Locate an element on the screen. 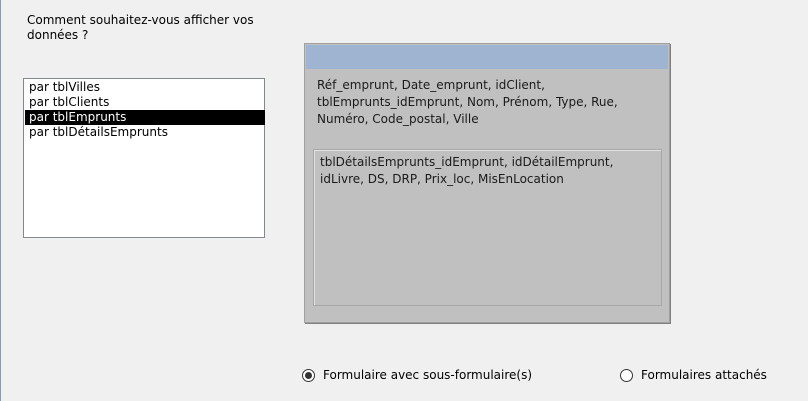  radio-selected-dot is located at coordinates (308, 375).